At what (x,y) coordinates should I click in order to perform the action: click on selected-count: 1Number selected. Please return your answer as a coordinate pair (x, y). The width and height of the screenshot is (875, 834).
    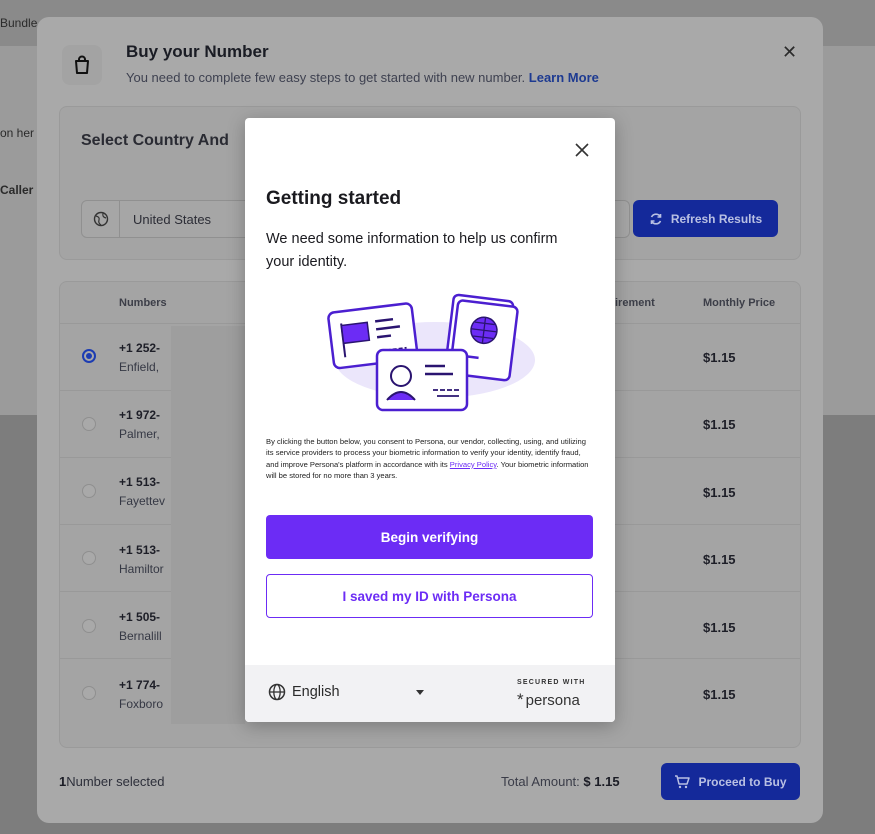
    Looking at the image, I should click on (112, 781).